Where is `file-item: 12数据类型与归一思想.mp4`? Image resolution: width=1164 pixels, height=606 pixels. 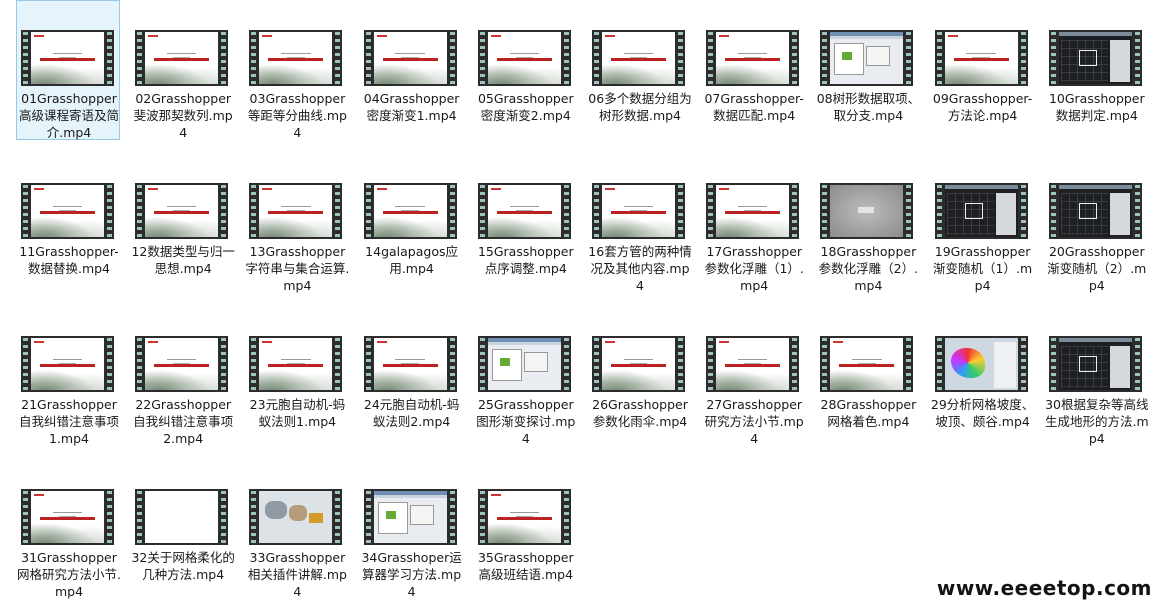
file-item: 12数据类型与归一思想.mp4 is located at coordinates (182, 223).